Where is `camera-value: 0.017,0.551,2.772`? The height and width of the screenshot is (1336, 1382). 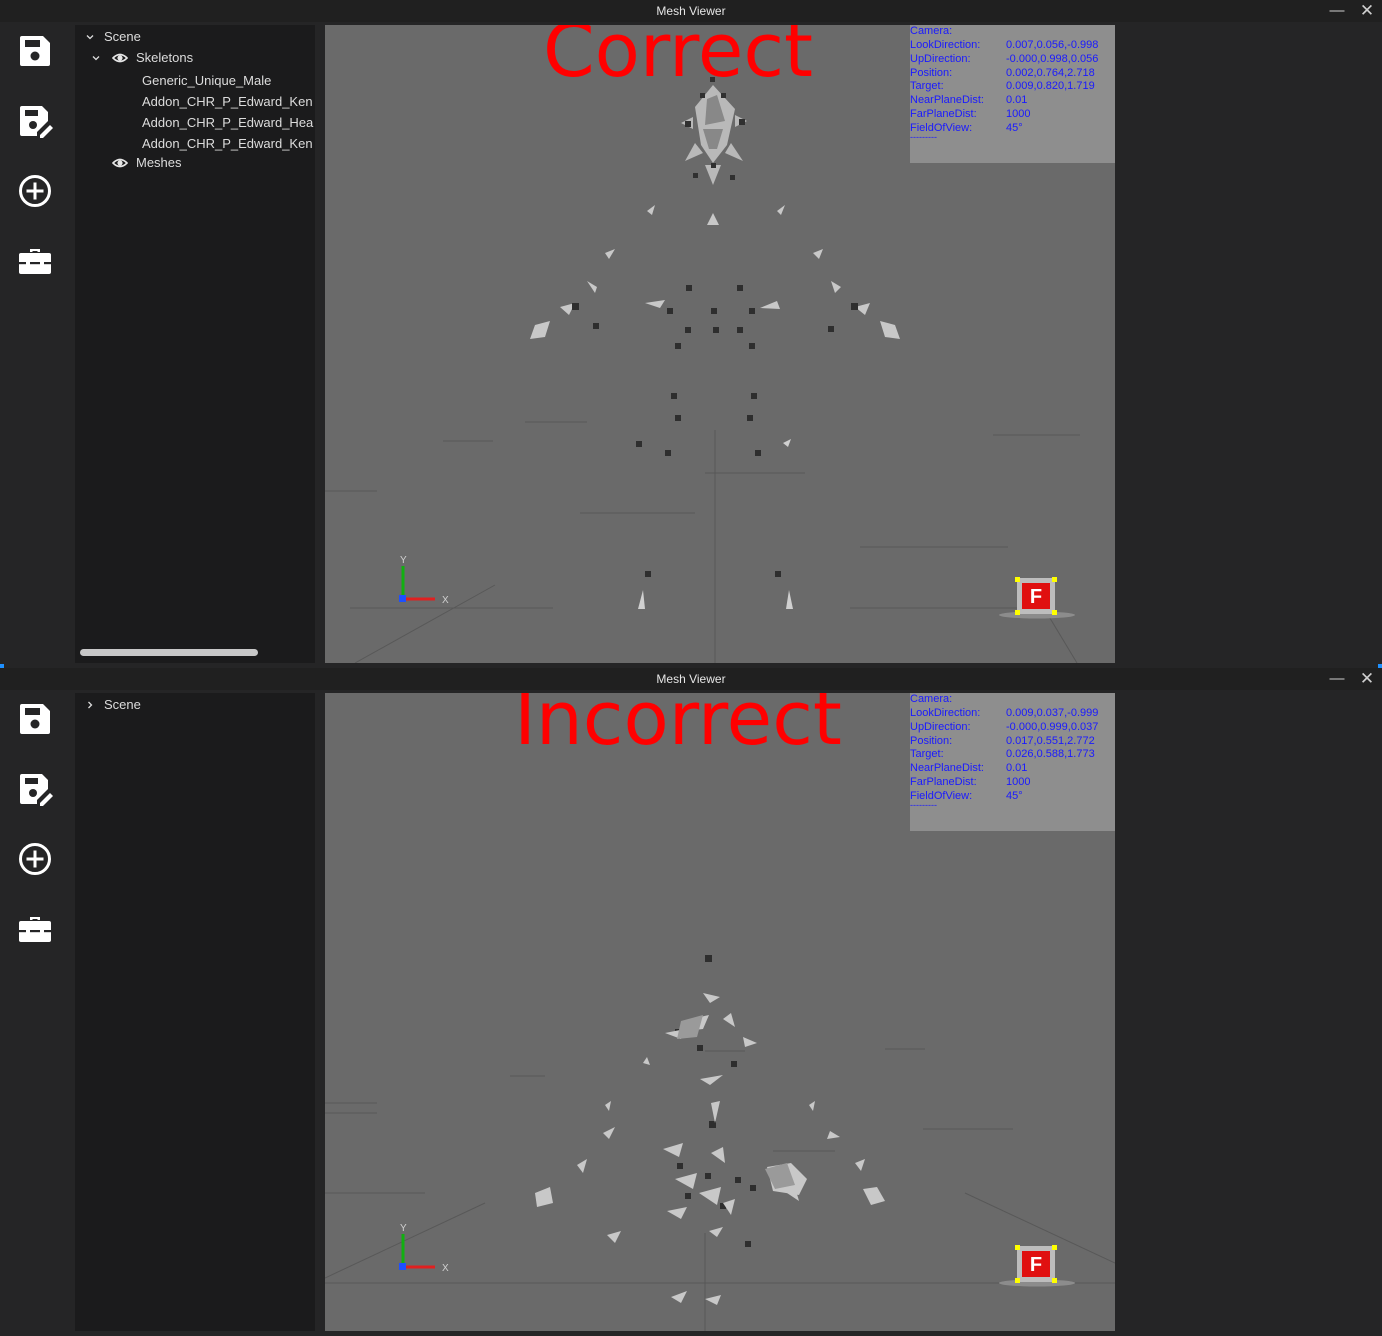
camera-value: 0.017,0.551,2.772 is located at coordinates (1050, 741).